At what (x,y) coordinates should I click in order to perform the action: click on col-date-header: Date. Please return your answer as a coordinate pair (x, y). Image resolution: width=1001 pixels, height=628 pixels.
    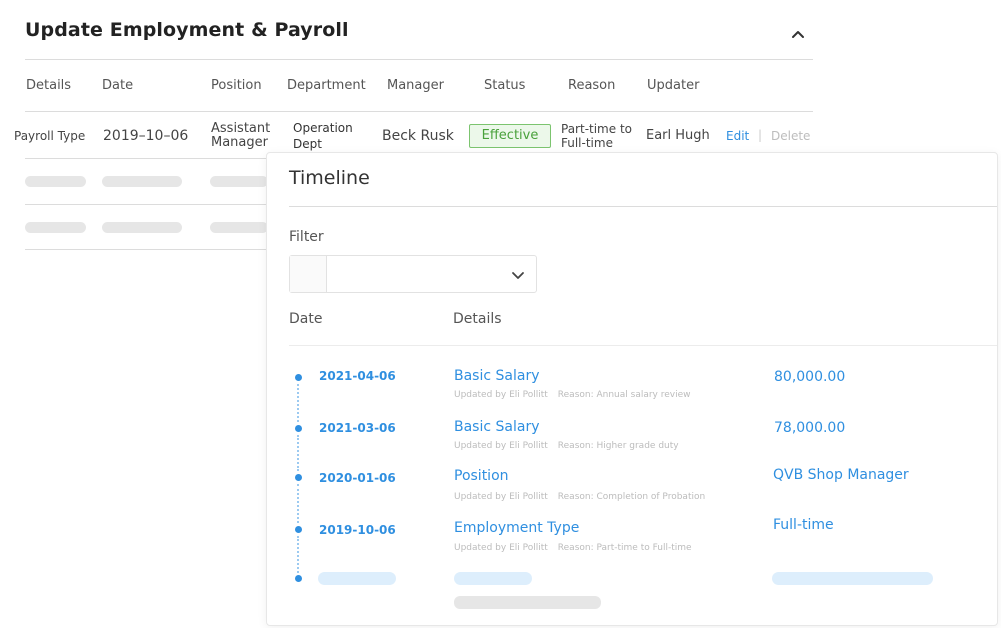
    Looking at the image, I should click on (306, 319).